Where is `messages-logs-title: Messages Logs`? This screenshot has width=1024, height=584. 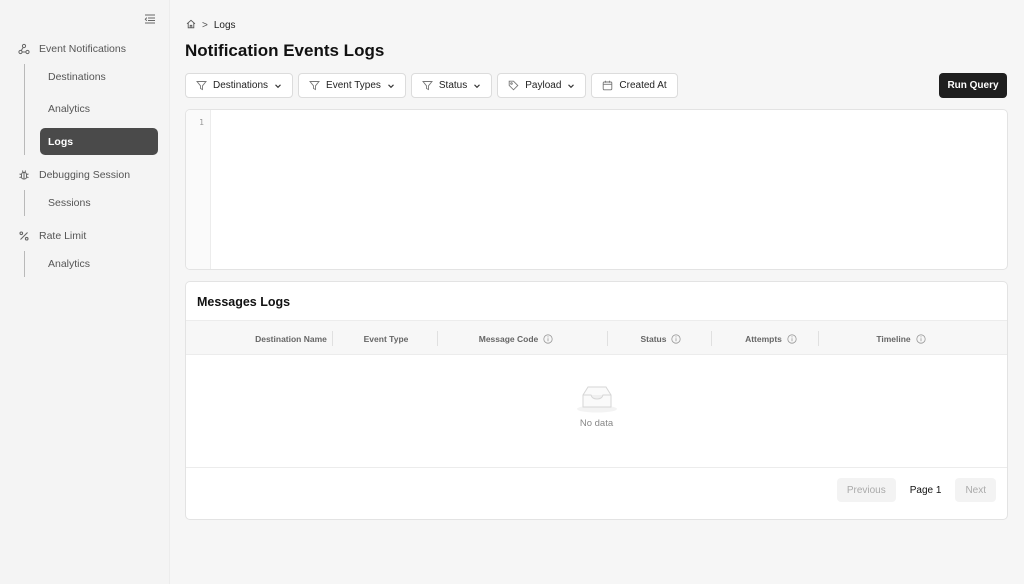
messages-logs-title: Messages Logs is located at coordinates (244, 302).